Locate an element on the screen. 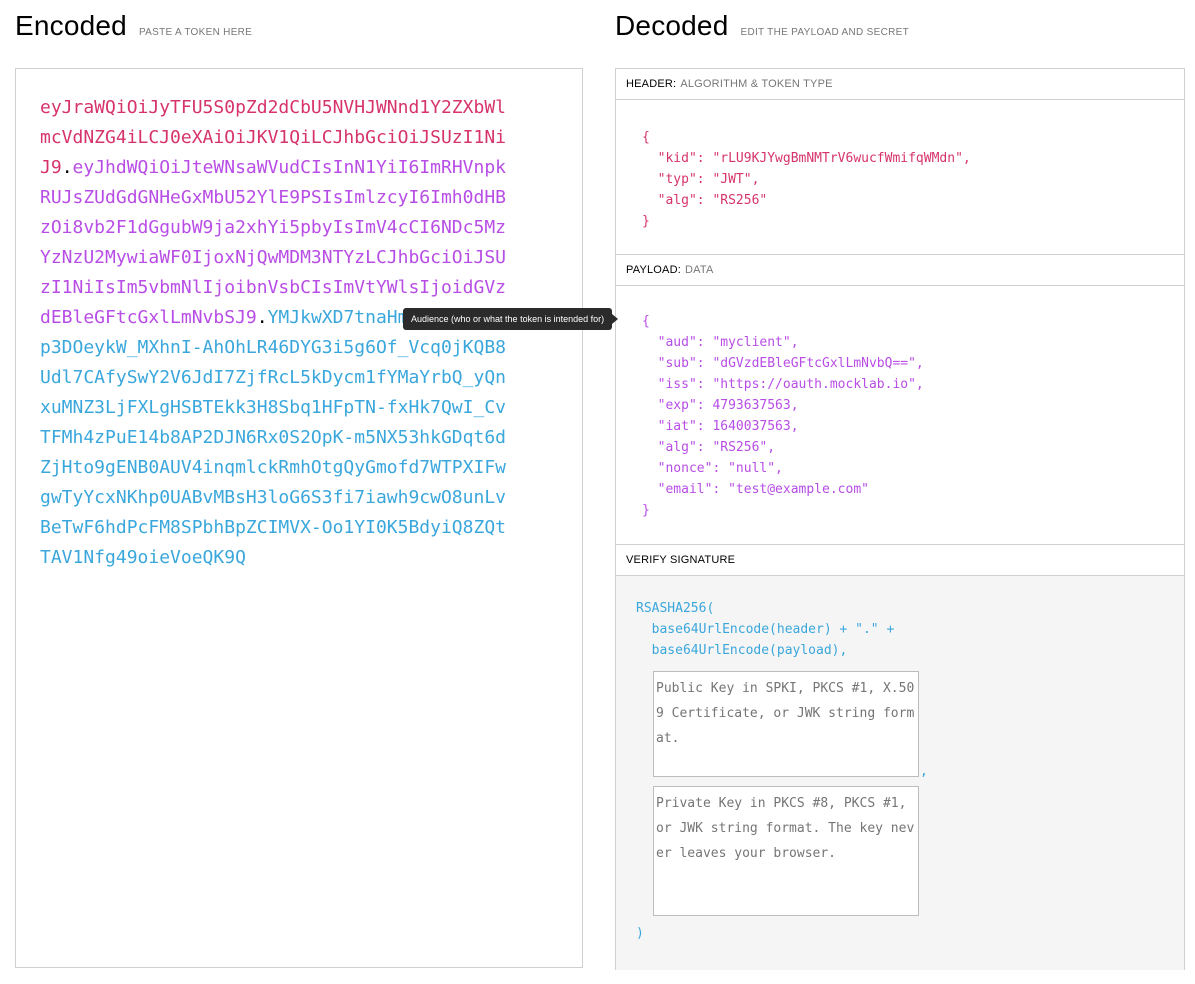  verify-section-title: VERIFY SIGNATURE is located at coordinates (900, 560).